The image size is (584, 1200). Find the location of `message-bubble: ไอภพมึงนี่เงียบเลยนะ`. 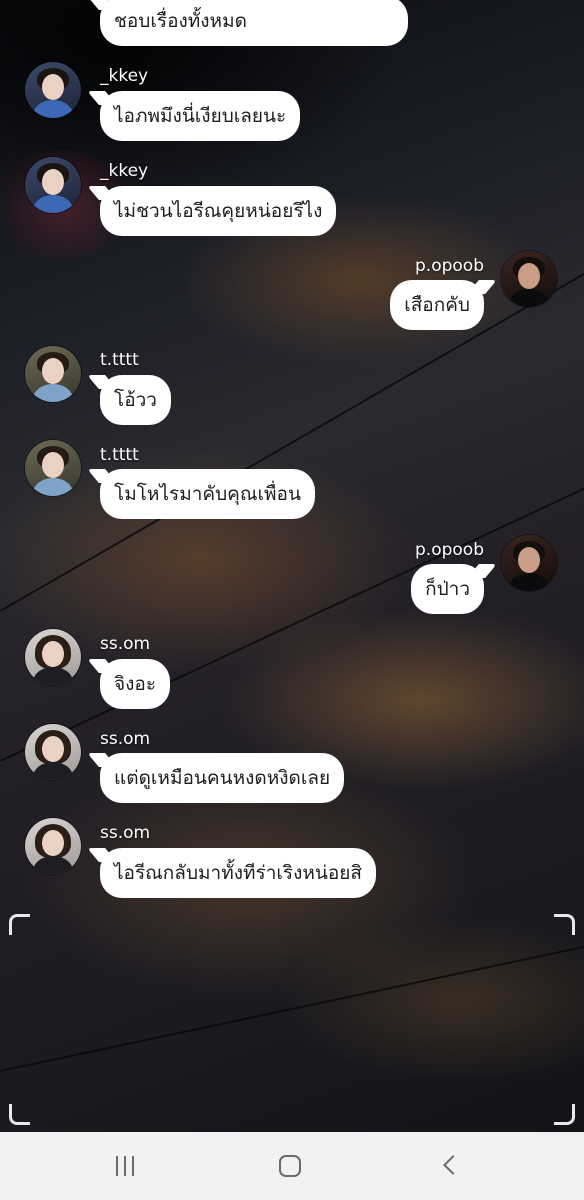

message-bubble: ไอภพมึงนี่เงียบเลยนะ is located at coordinates (200, 116).